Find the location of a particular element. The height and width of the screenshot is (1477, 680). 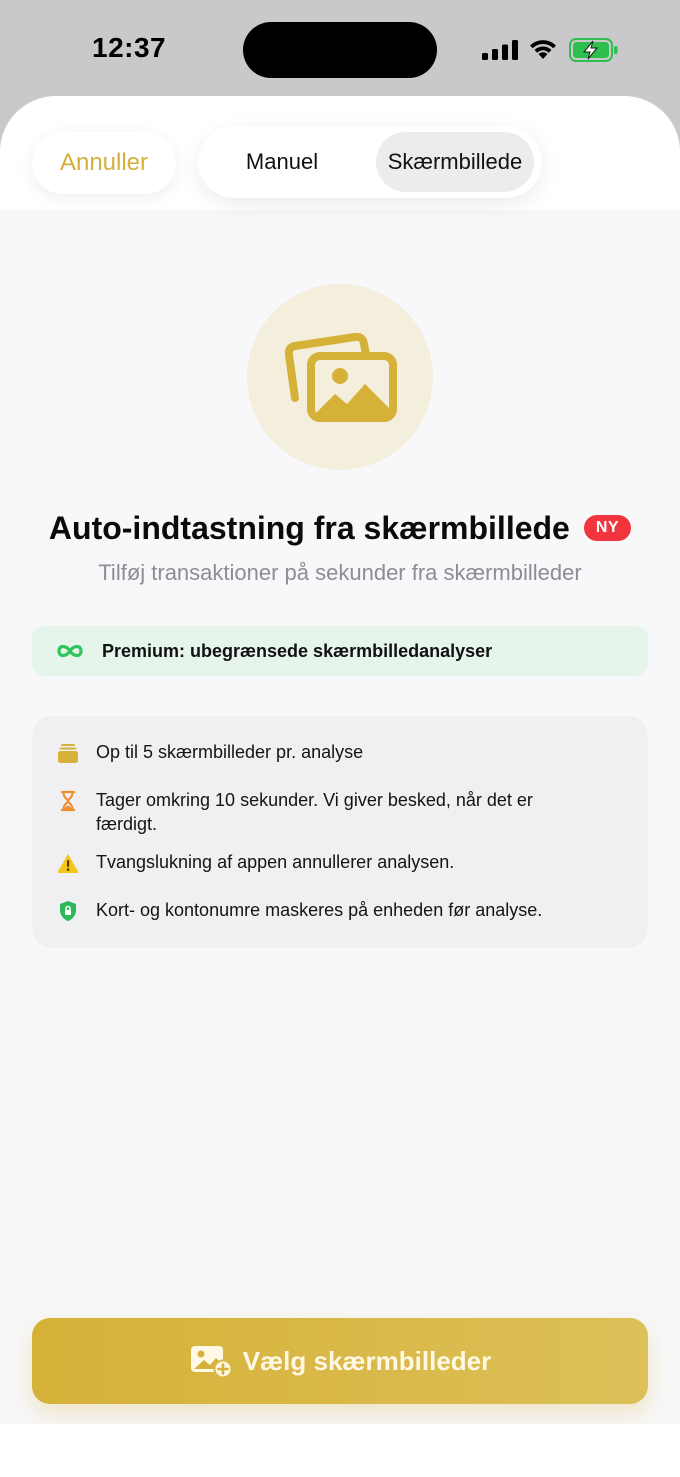

new-badge: NY is located at coordinates (607, 528).